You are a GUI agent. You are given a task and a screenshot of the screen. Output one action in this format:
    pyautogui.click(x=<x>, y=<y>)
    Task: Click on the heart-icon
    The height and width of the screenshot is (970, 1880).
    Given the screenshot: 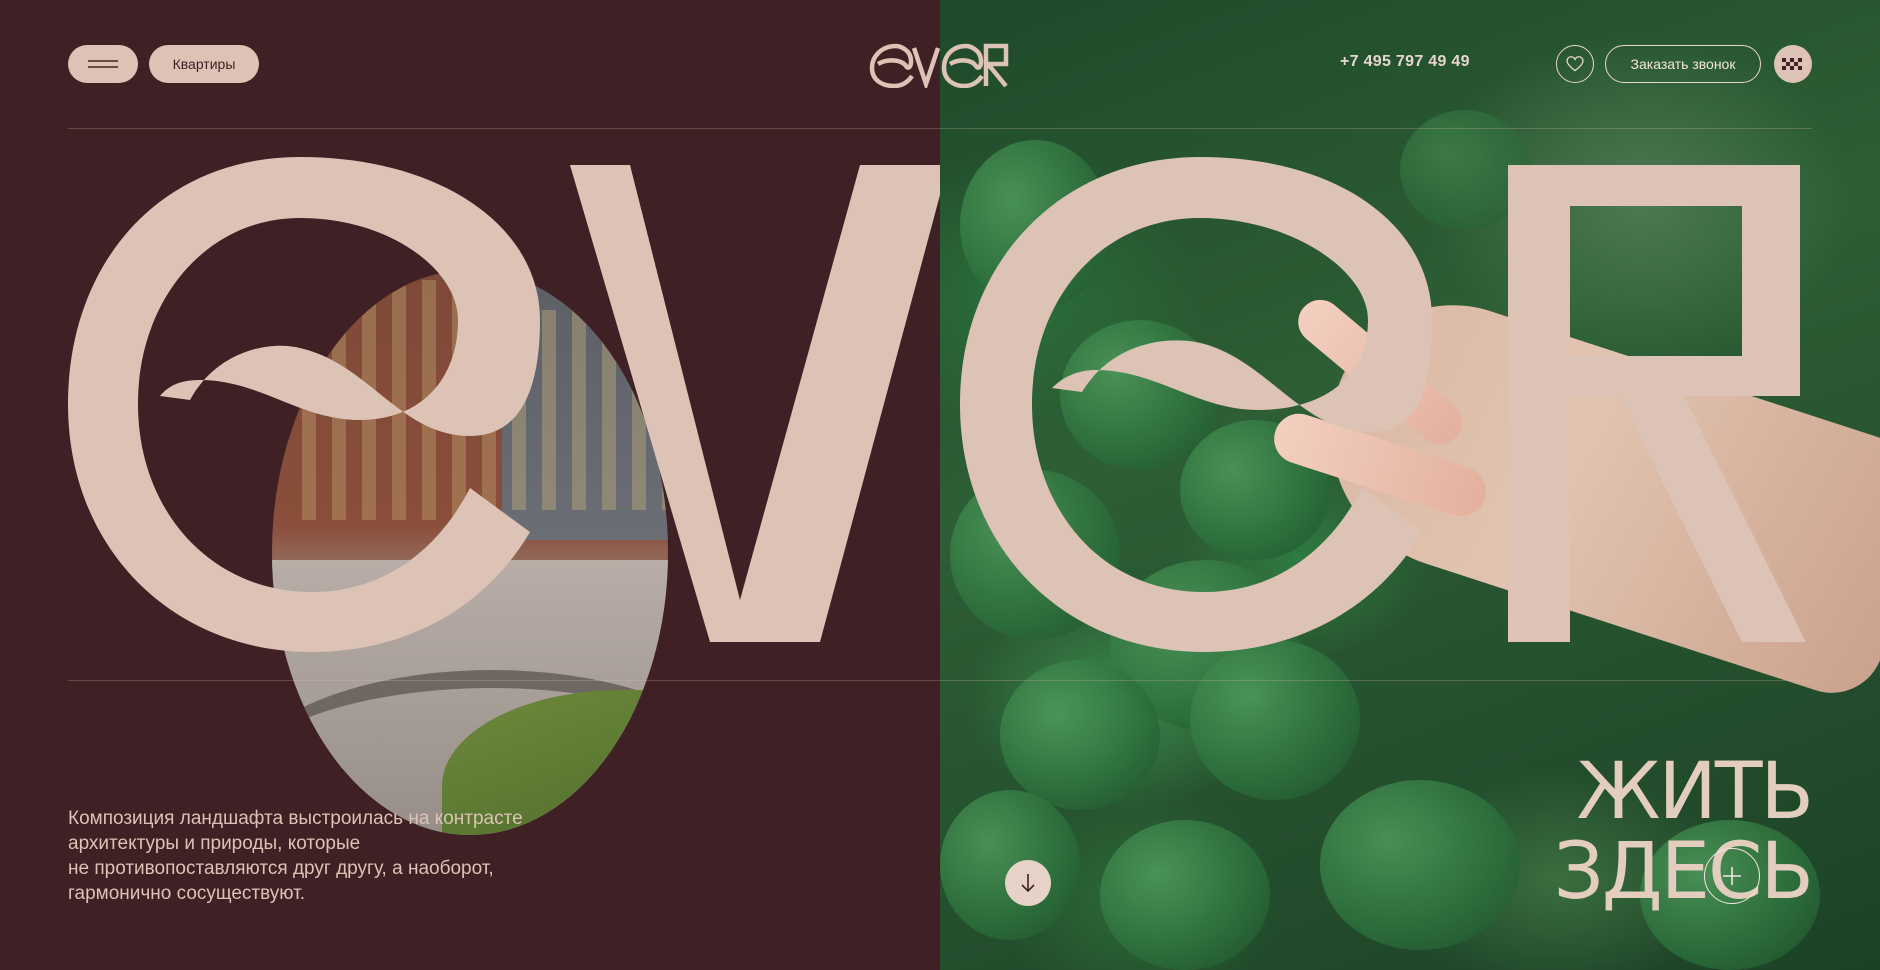 What is the action you would take?
    pyautogui.click(x=1575, y=64)
    